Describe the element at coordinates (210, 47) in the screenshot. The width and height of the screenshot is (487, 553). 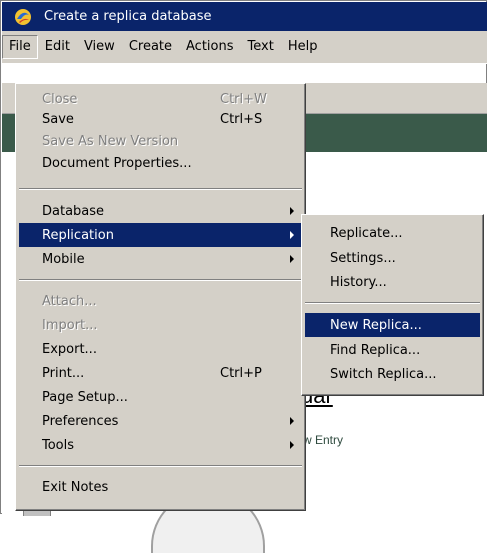
I see `menu-actions: Actions` at that location.